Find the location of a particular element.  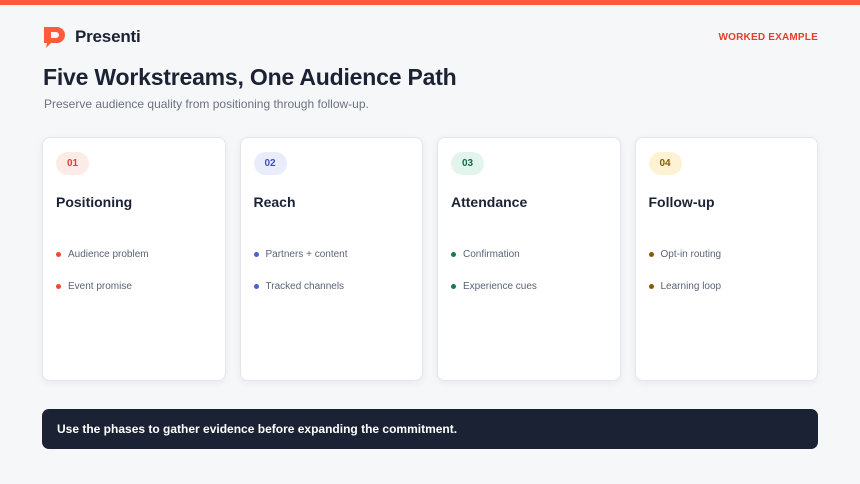

list-item: Confirmation is located at coordinates (494, 254).